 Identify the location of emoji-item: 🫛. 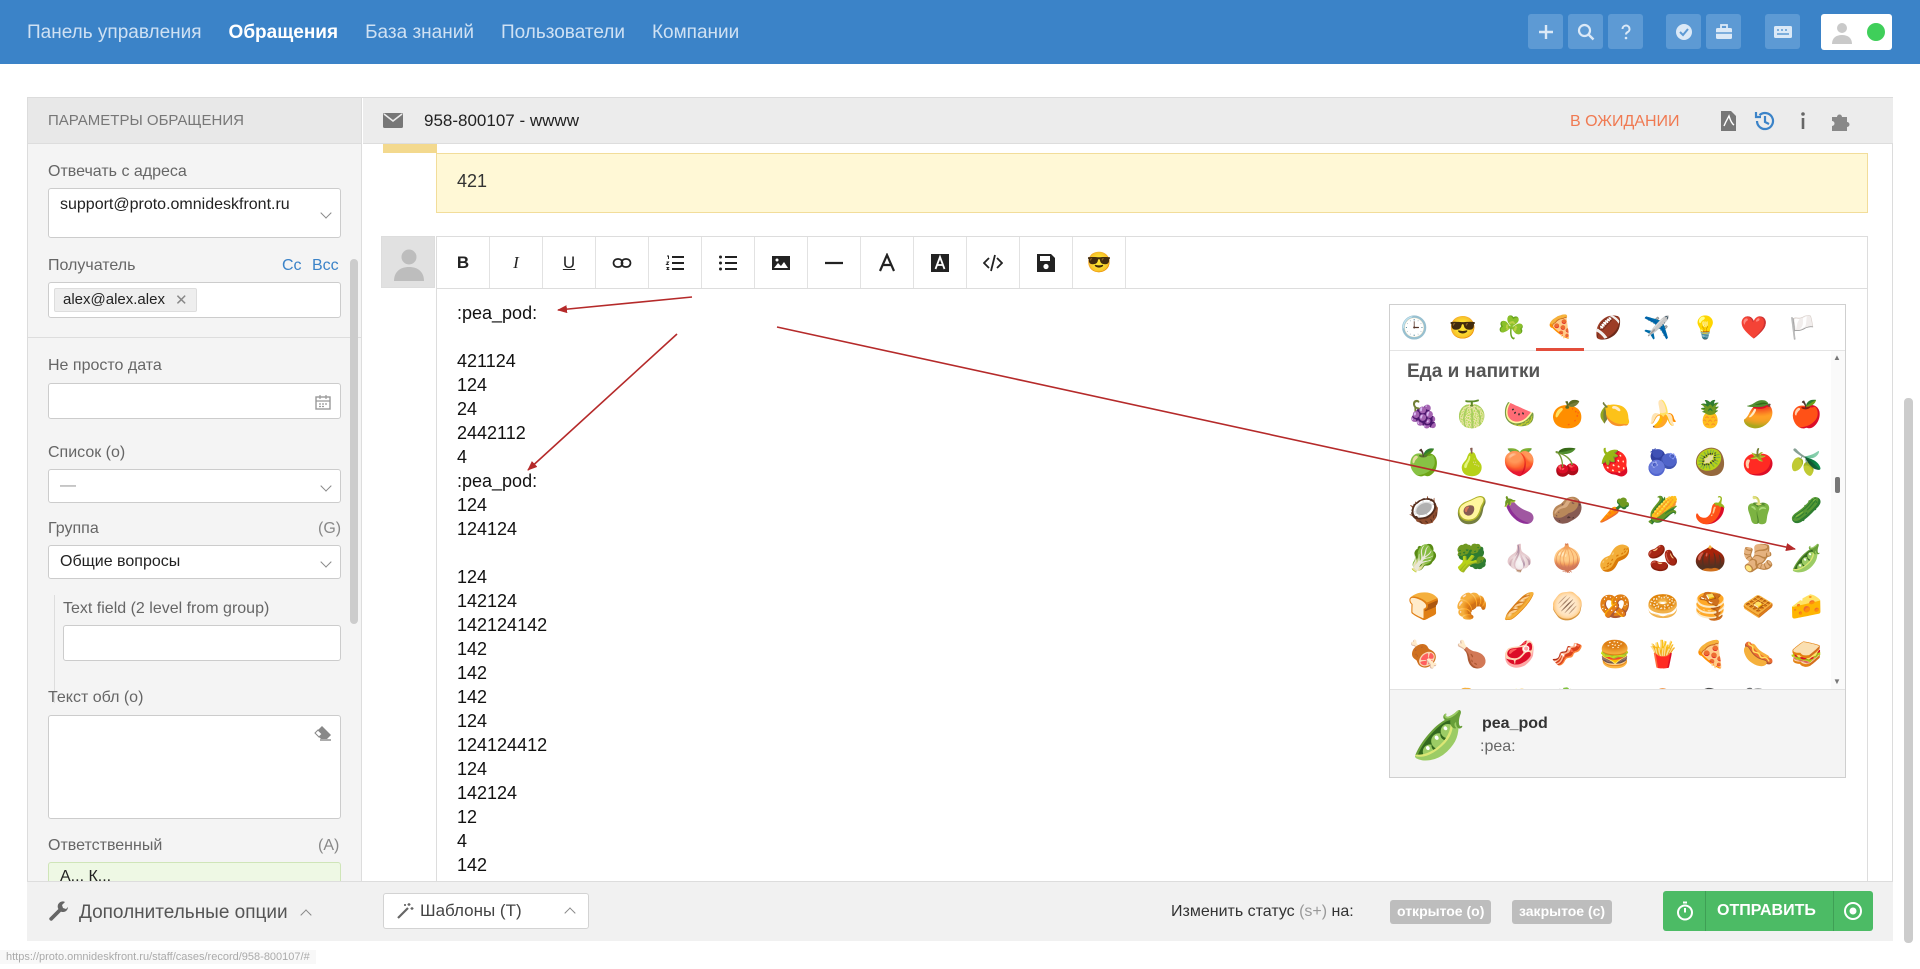
(1806, 558).